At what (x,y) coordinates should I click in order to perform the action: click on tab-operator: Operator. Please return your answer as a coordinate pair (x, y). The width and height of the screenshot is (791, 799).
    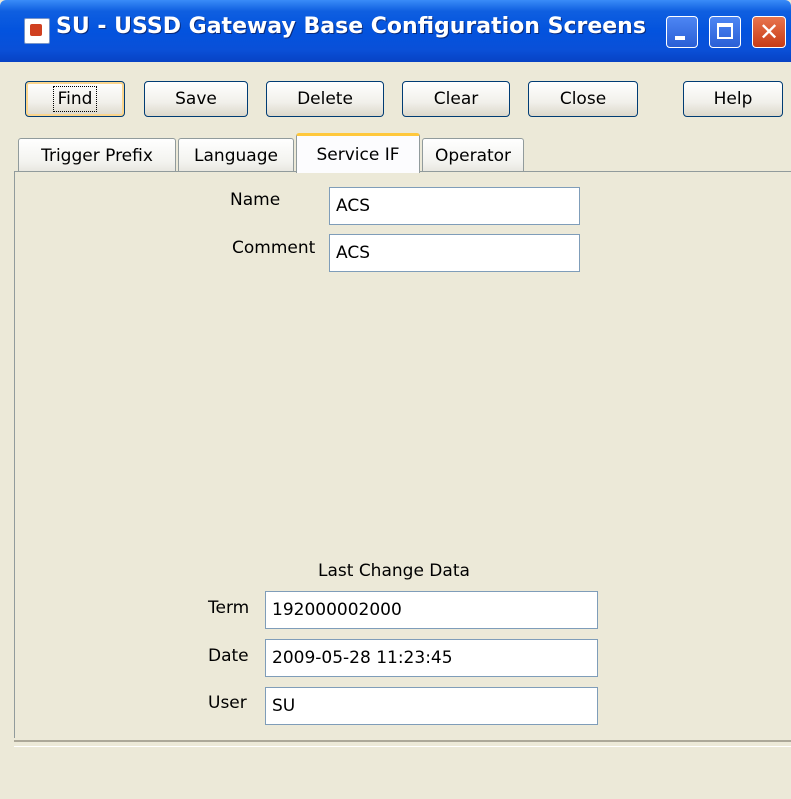
    Looking at the image, I should click on (473, 155).